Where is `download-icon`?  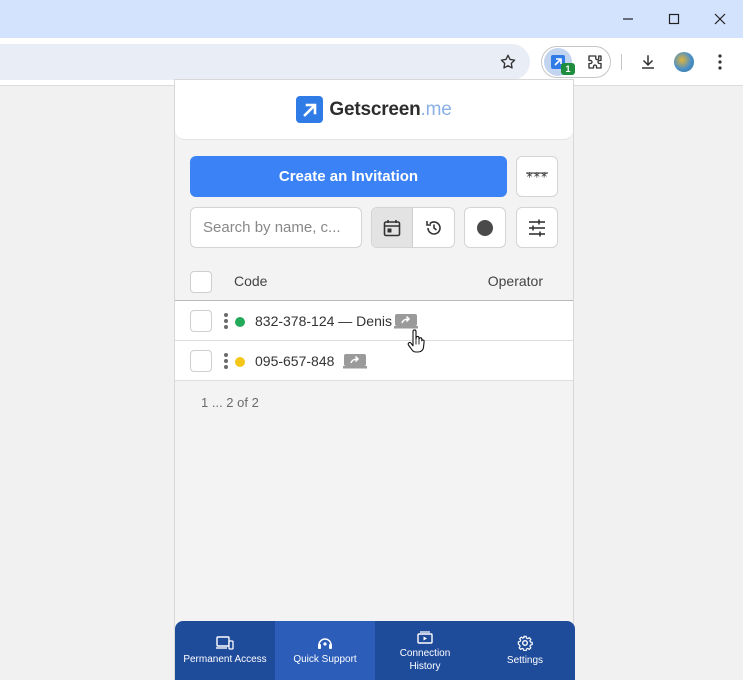 download-icon is located at coordinates (648, 62).